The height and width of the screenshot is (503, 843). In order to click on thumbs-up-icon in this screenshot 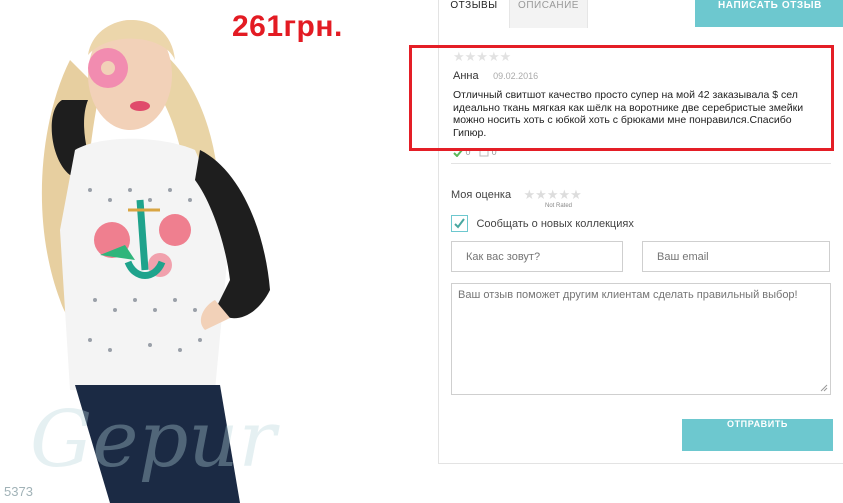, I will do `click(458, 152)`.